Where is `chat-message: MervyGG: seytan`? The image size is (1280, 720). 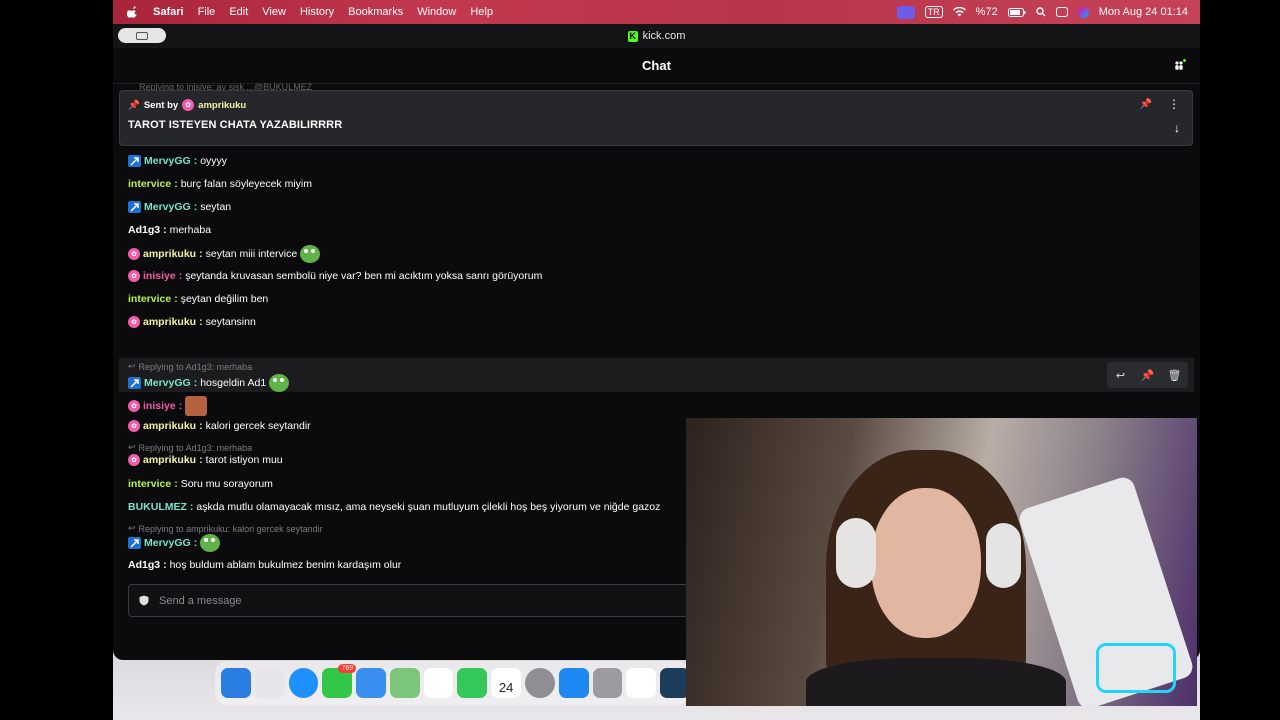
chat-message: MervyGG: seytan is located at coordinates (179, 207).